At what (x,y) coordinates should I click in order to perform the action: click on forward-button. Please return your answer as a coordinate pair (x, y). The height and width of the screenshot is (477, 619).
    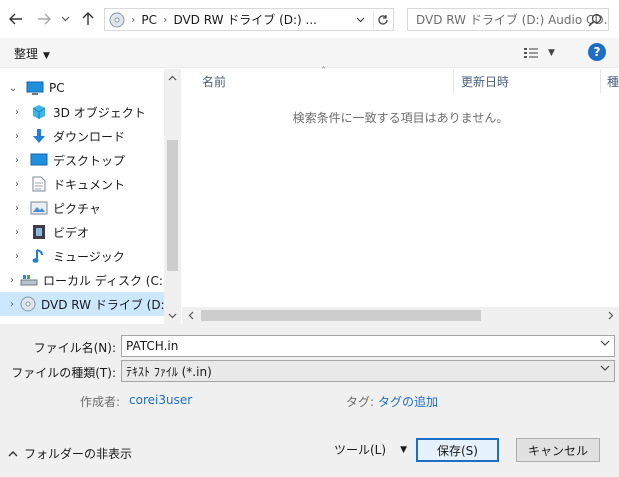
    Looking at the image, I should click on (44, 19).